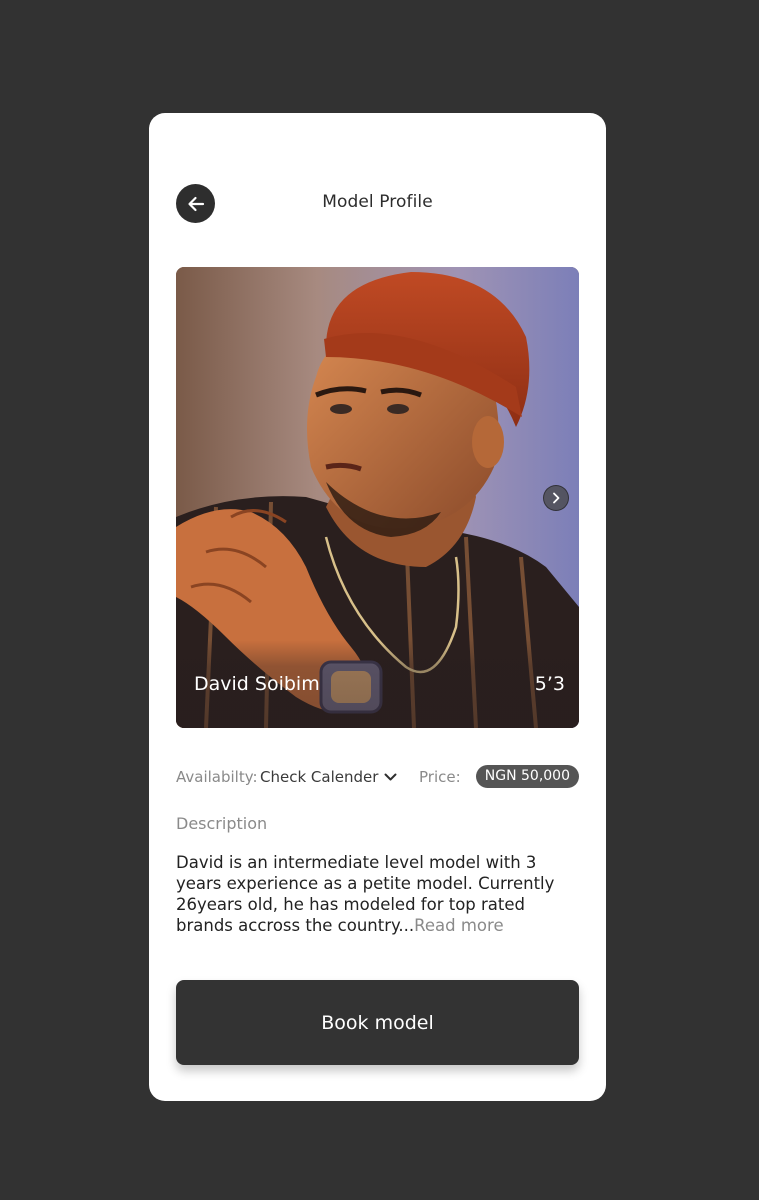 The image size is (759, 1200). Describe the element at coordinates (440, 777) in the screenshot. I see `price-label: Price:` at that location.